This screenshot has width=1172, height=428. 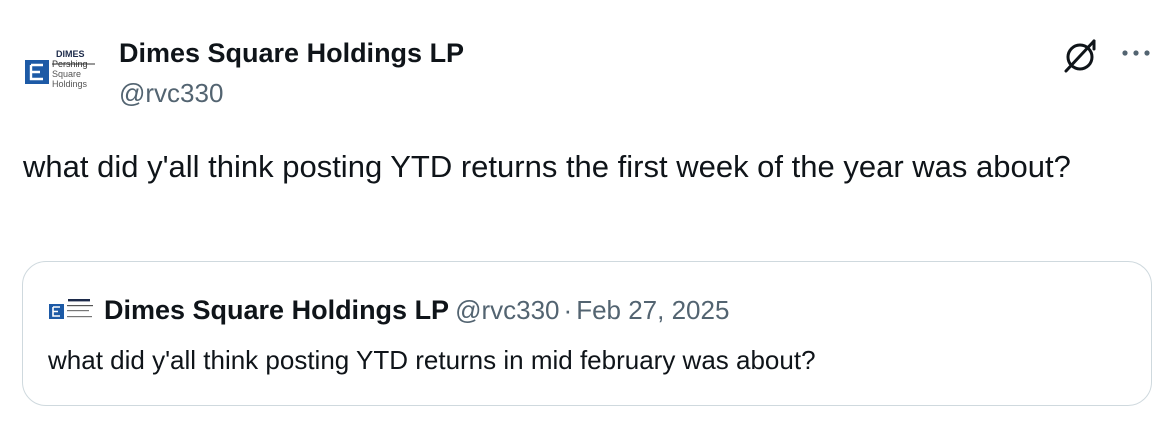 I want to click on author-handle: @rvc330, so click(x=171, y=93).